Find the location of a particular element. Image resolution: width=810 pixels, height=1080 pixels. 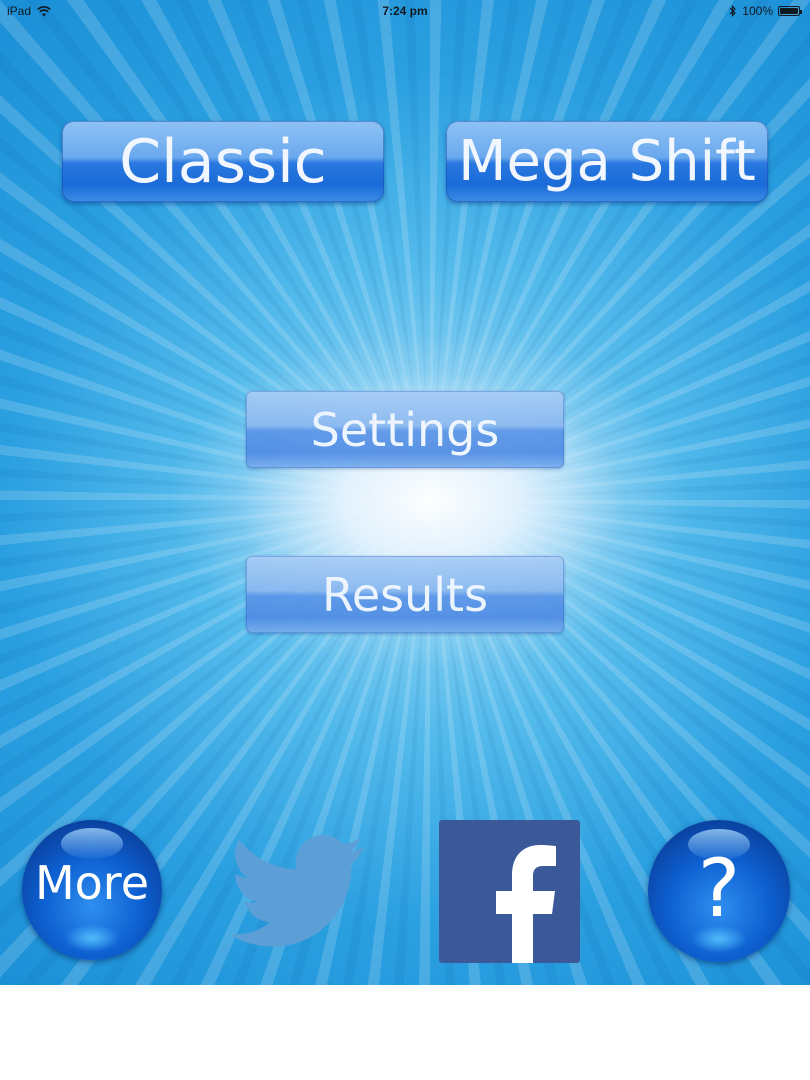

mega-shift-button-label: Mega Shift is located at coordinates (607, 161).